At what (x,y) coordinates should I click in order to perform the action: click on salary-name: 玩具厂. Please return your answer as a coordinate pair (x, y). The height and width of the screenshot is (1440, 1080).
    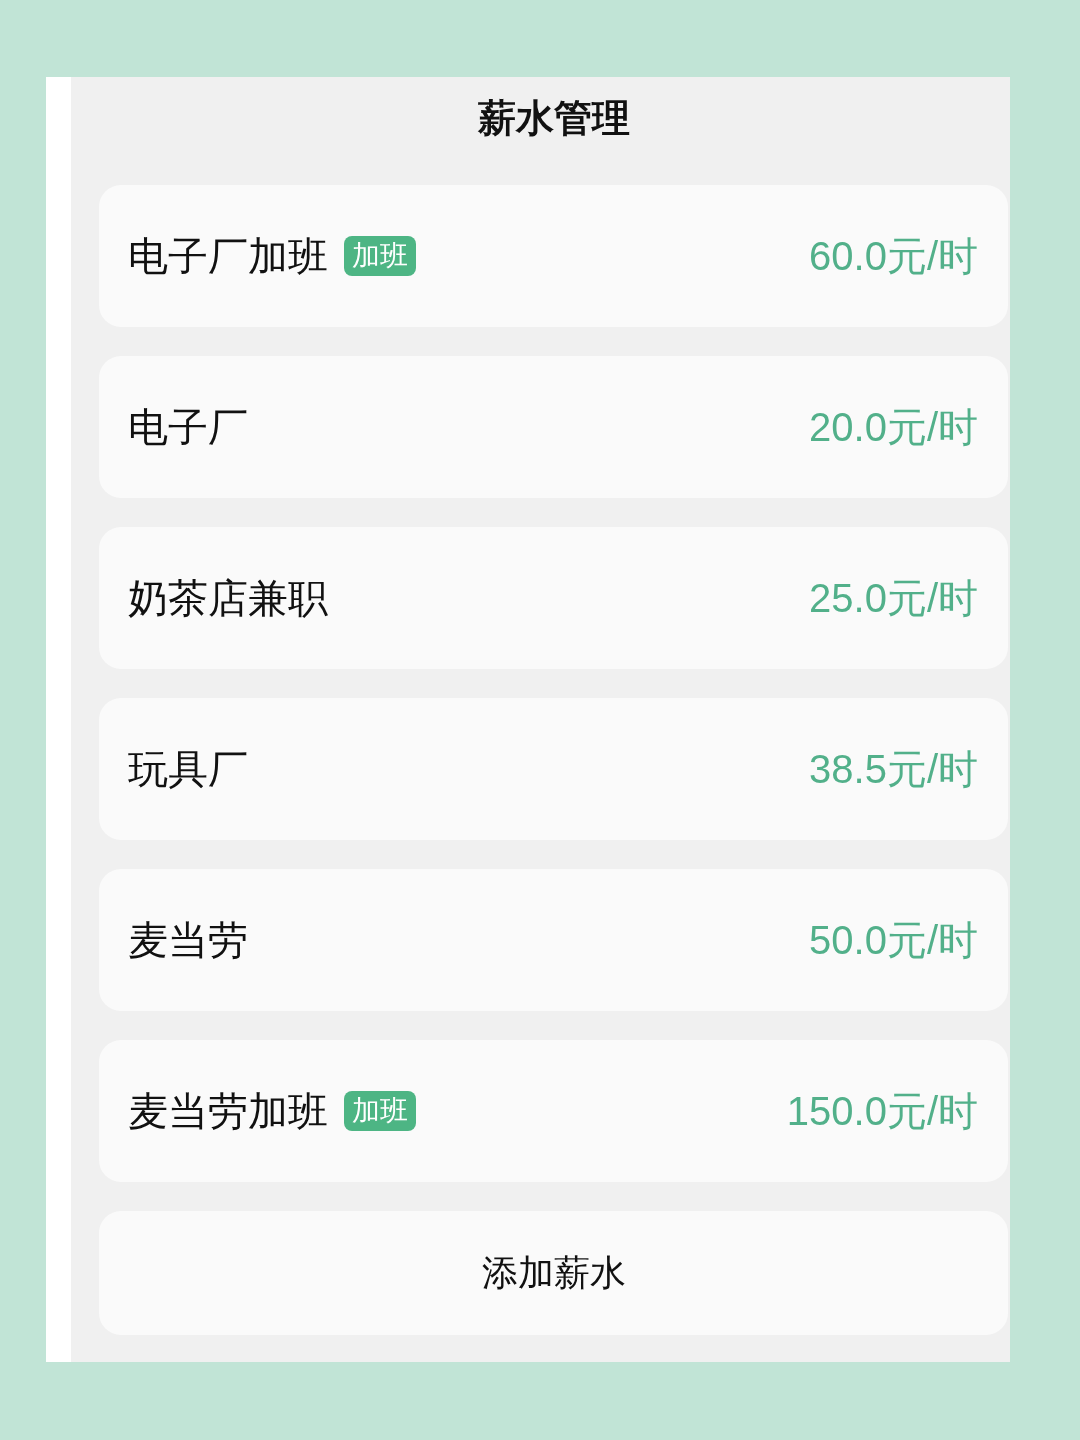
    Looking at the image, I should click on (188, 769).